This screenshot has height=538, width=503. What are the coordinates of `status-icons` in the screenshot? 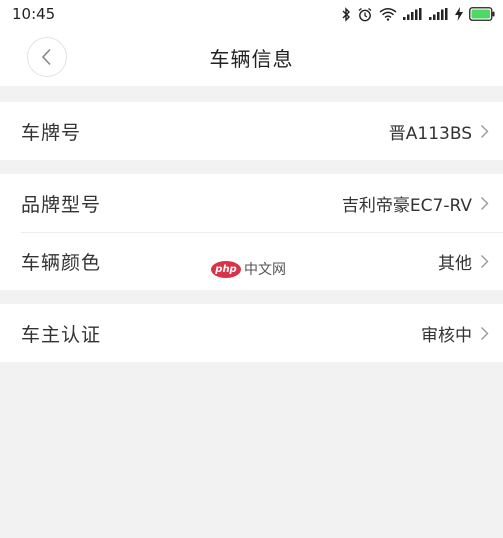 It's located at (418, 14).